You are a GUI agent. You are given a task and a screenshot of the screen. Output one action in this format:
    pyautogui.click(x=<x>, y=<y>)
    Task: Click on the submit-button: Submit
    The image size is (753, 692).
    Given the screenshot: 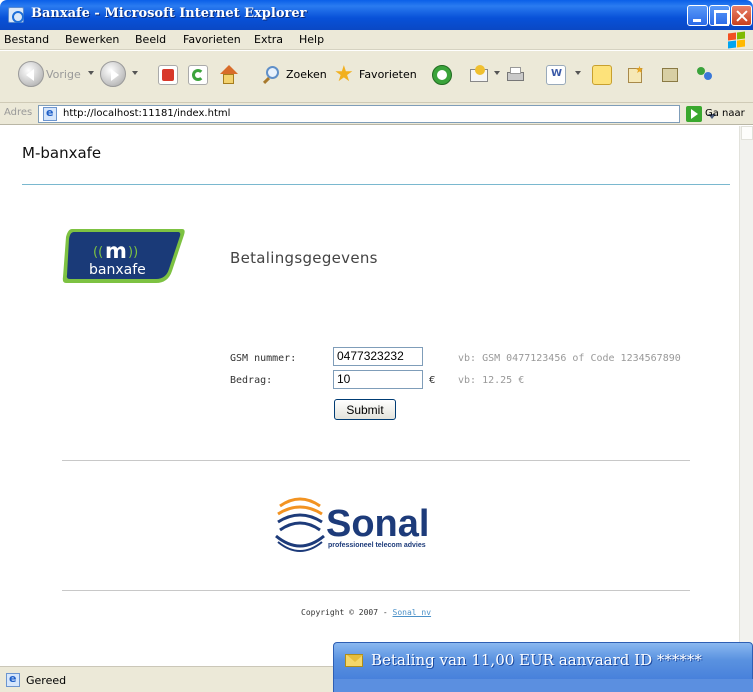 What is the action you would take?
    pyautogui.click(x=365, y=409)
    